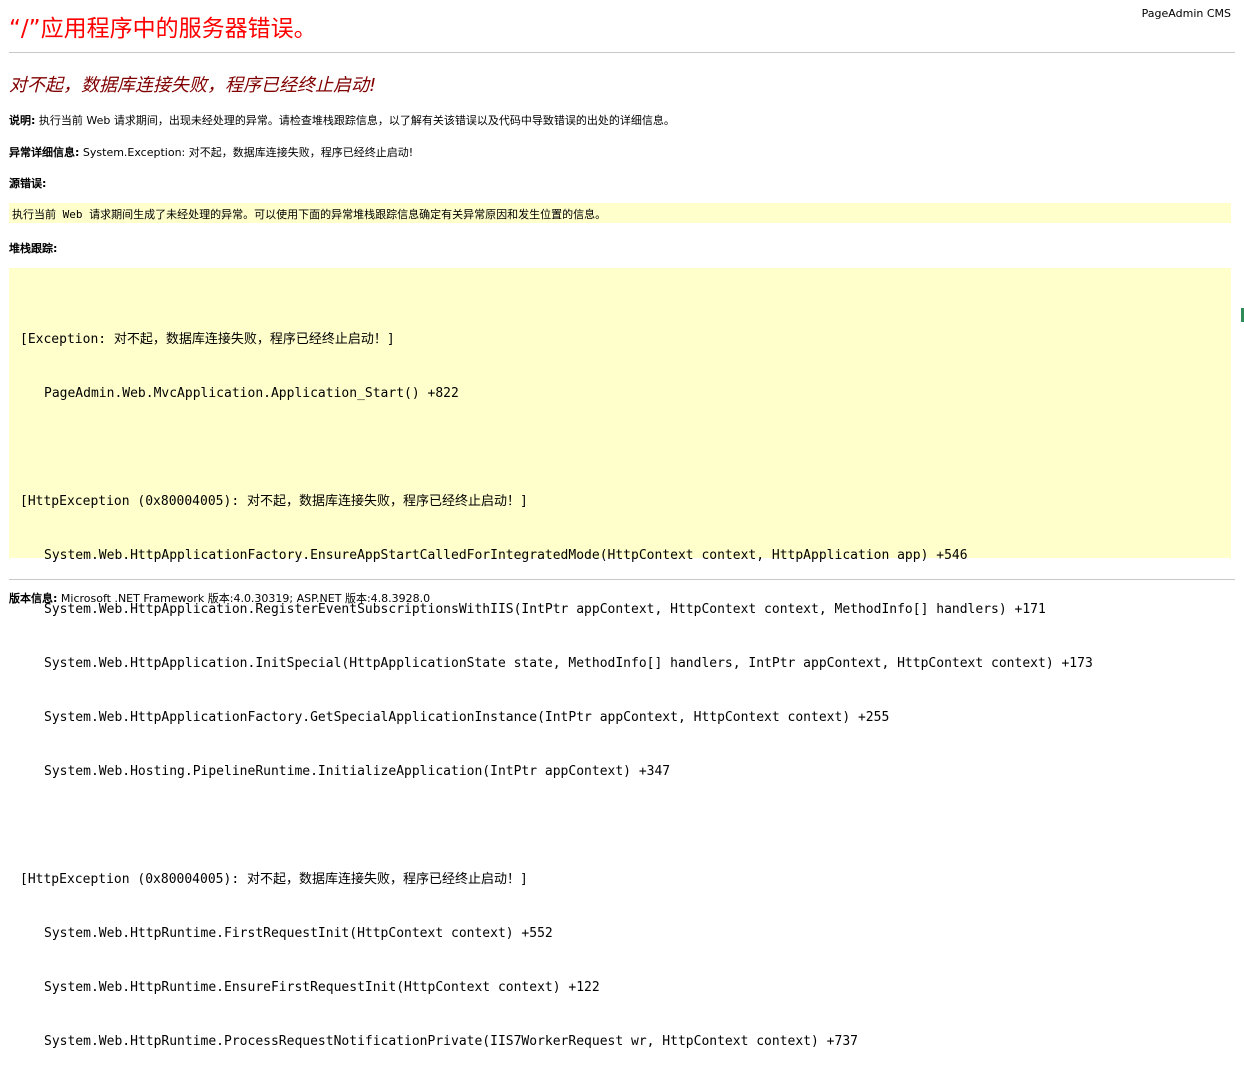 This screenshot has height=1087, width=1244. I want to click on exception-details-text: System.Exception: 对不起，数据库连接失败，程序已经终止启动!, so click(246, 152).